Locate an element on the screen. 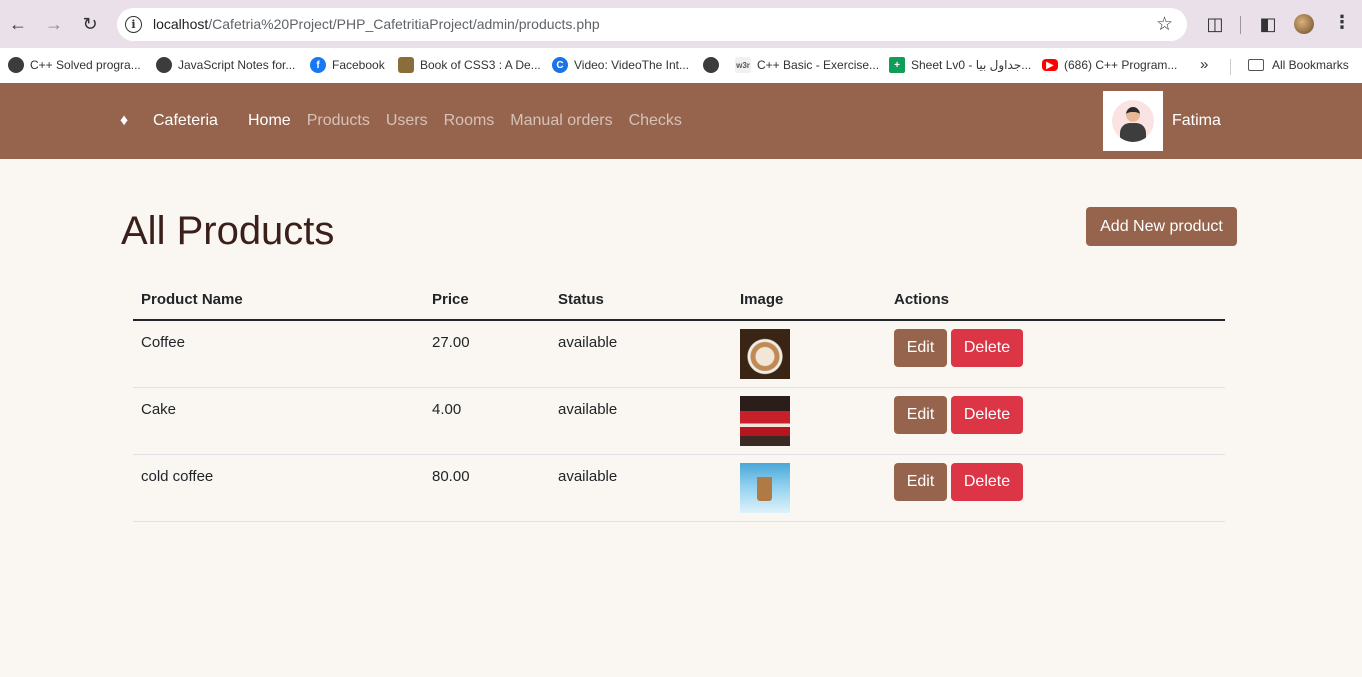 The height and width of the screenshot is (677, 1362). diamond-logo-icon: ♦ is located at coordinates (124, 121).